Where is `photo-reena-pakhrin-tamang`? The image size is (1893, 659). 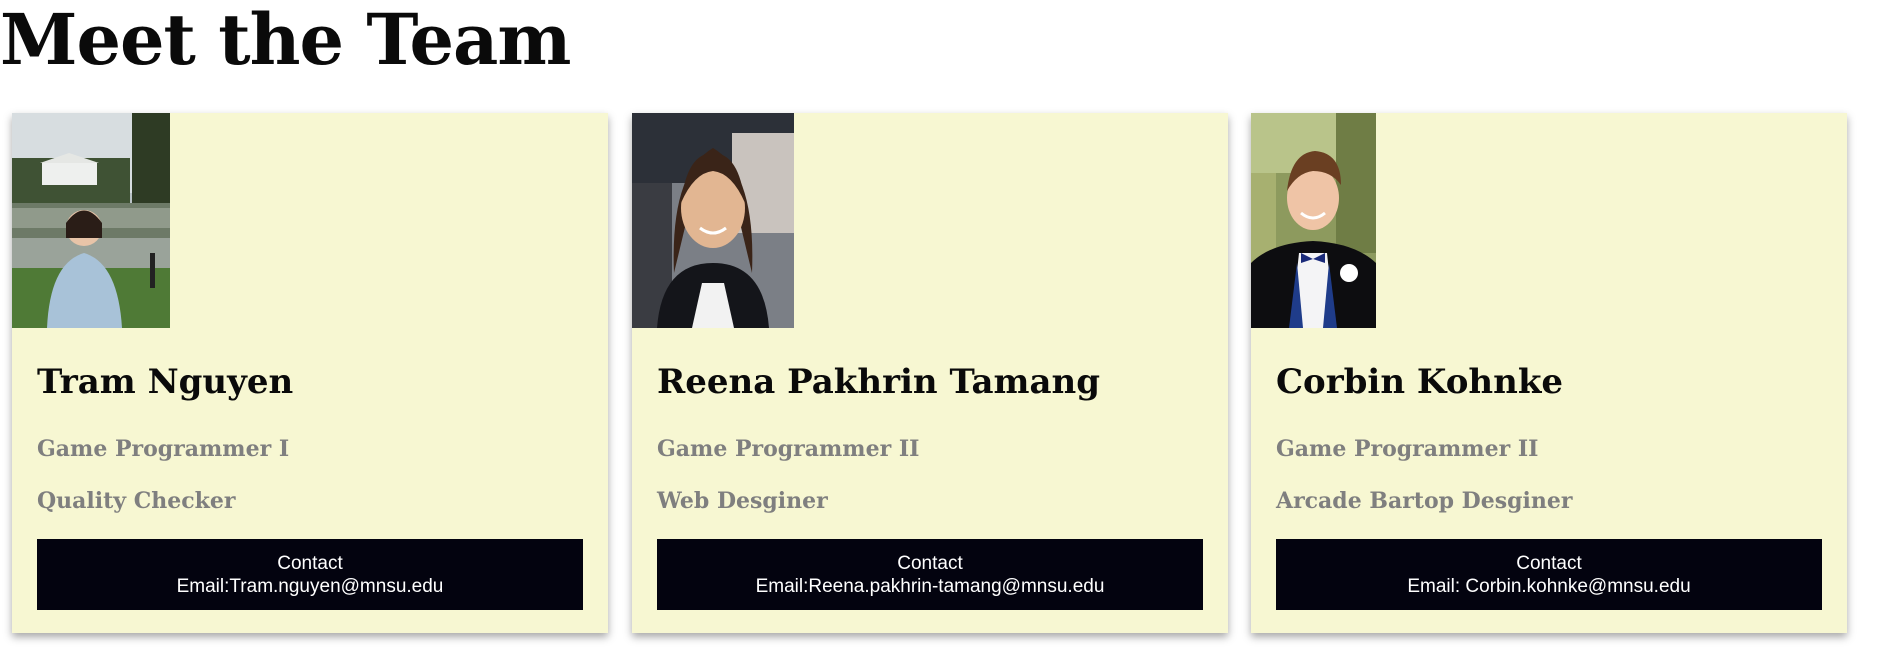 photo-reena-pakhrin-tamang is located at coordinates (713, 220).